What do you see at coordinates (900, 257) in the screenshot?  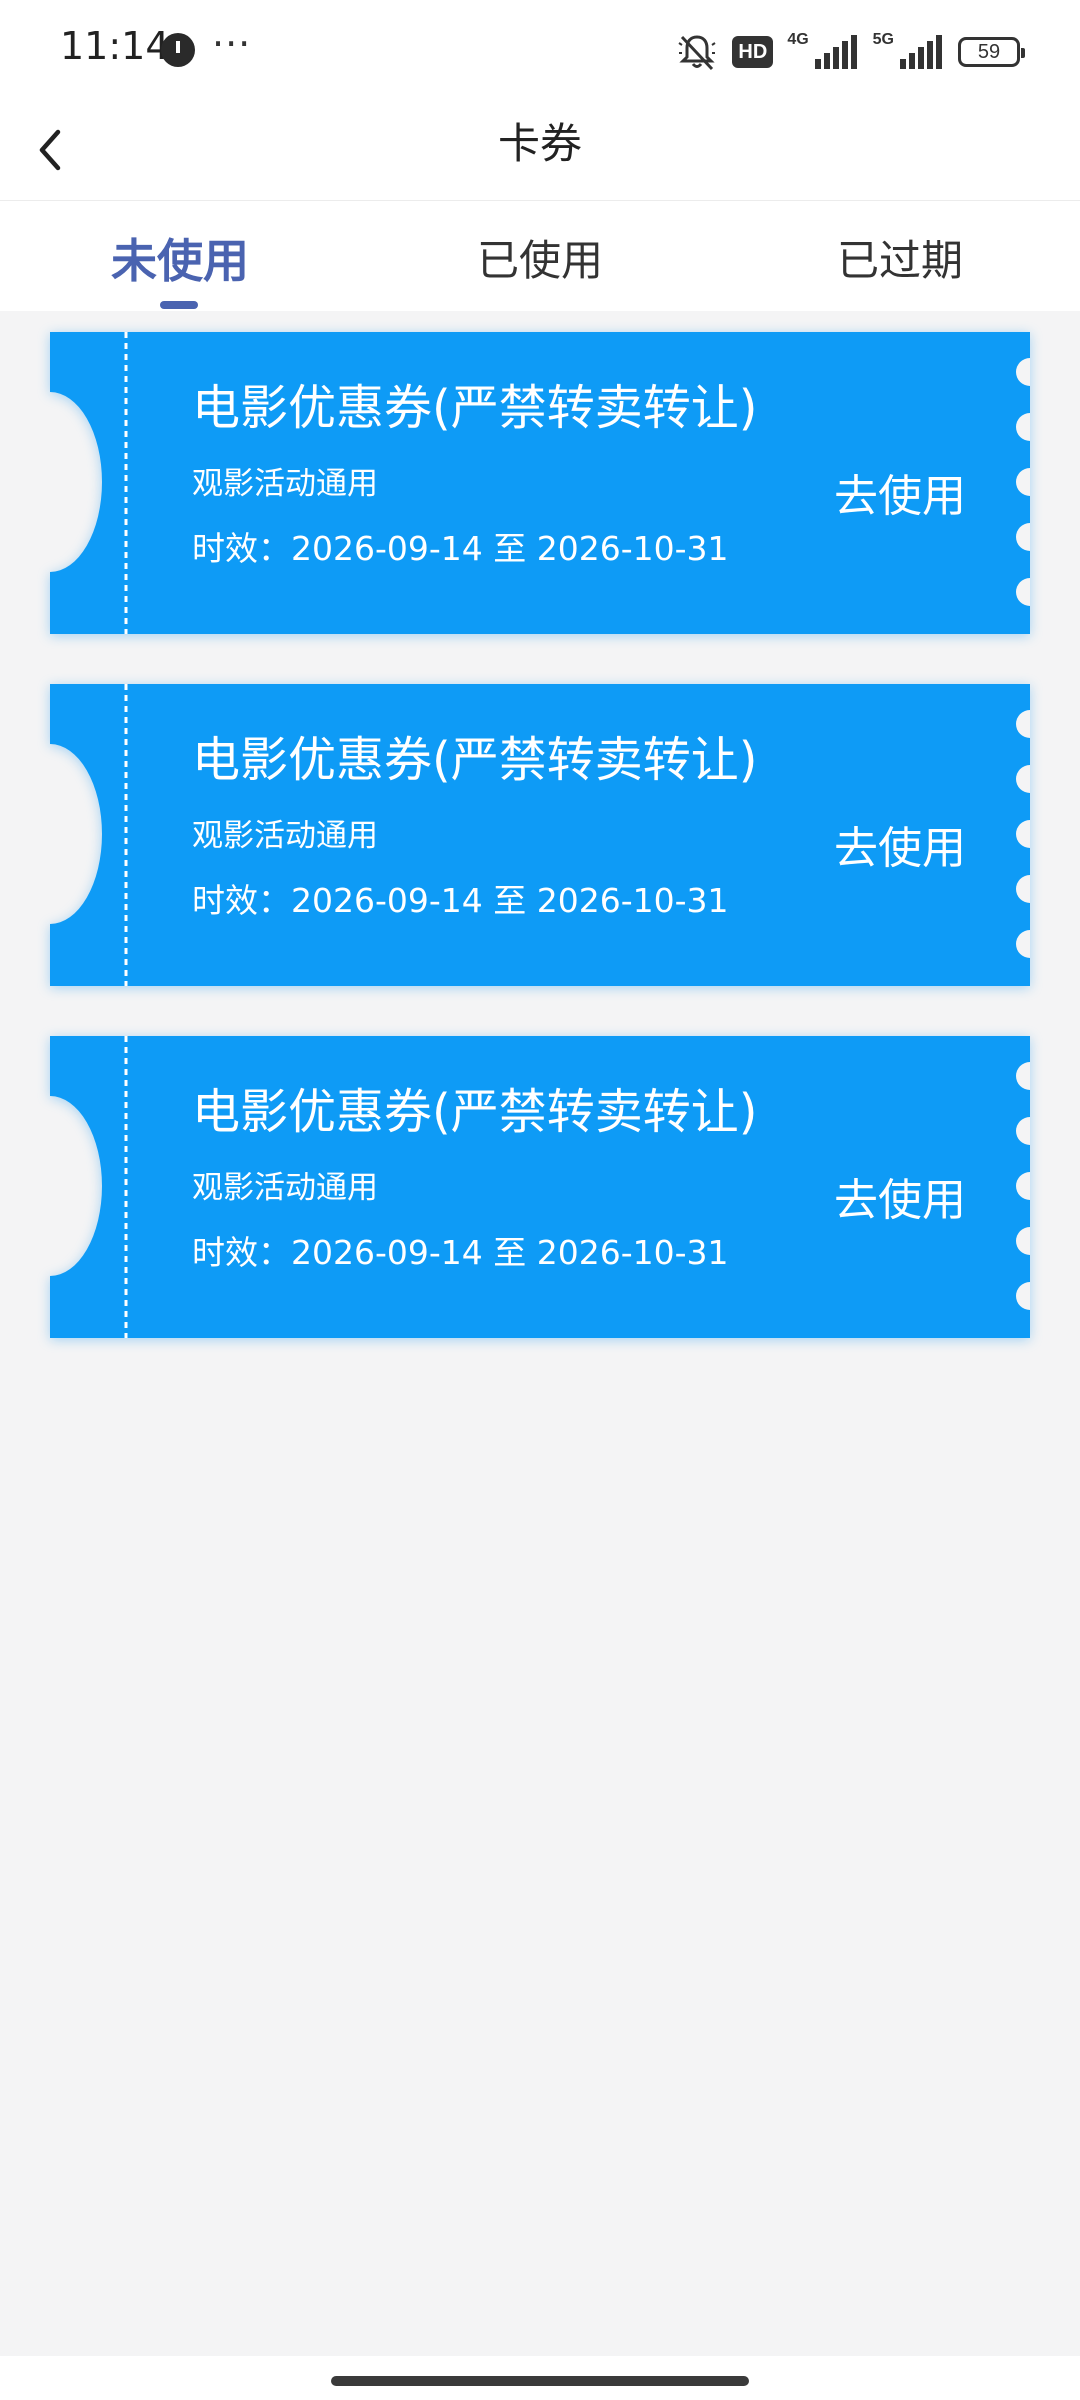 I see `tab-expired: 已过期` at bounding box center [900, 257].